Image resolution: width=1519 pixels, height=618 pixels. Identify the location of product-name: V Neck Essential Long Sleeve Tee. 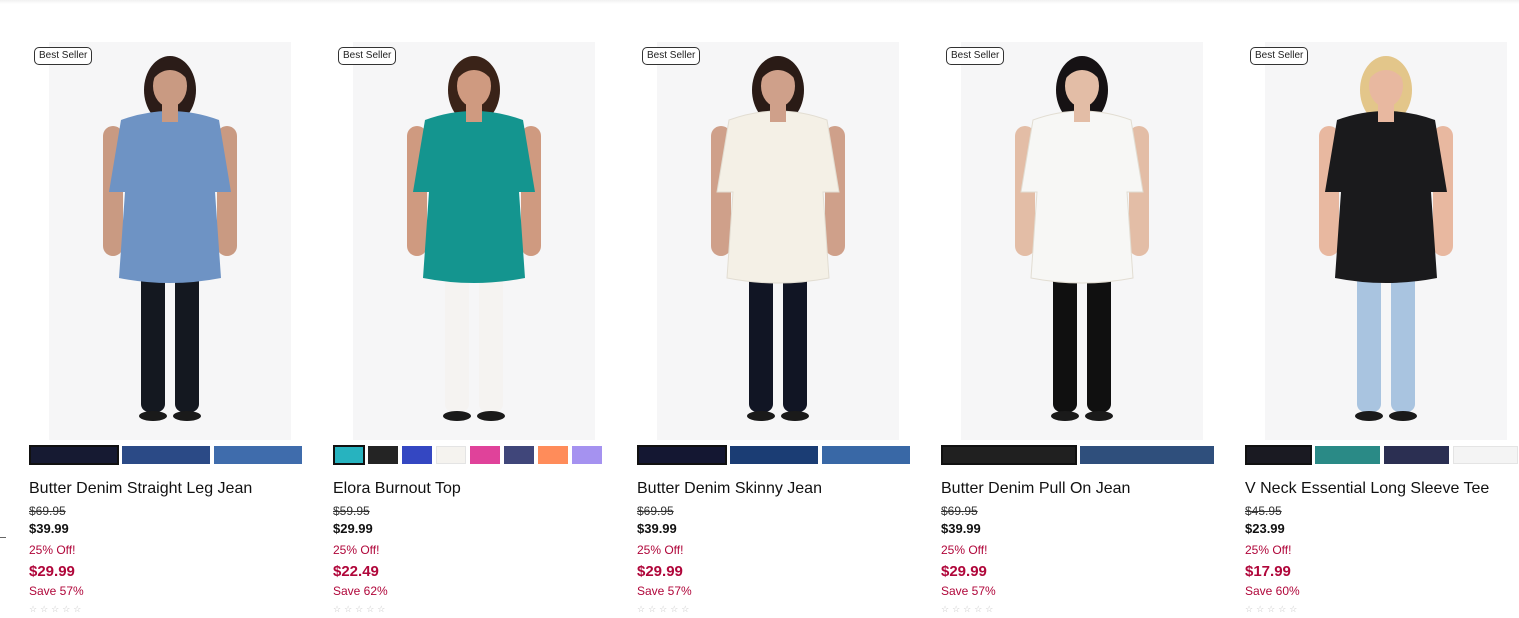
(1382, 489).